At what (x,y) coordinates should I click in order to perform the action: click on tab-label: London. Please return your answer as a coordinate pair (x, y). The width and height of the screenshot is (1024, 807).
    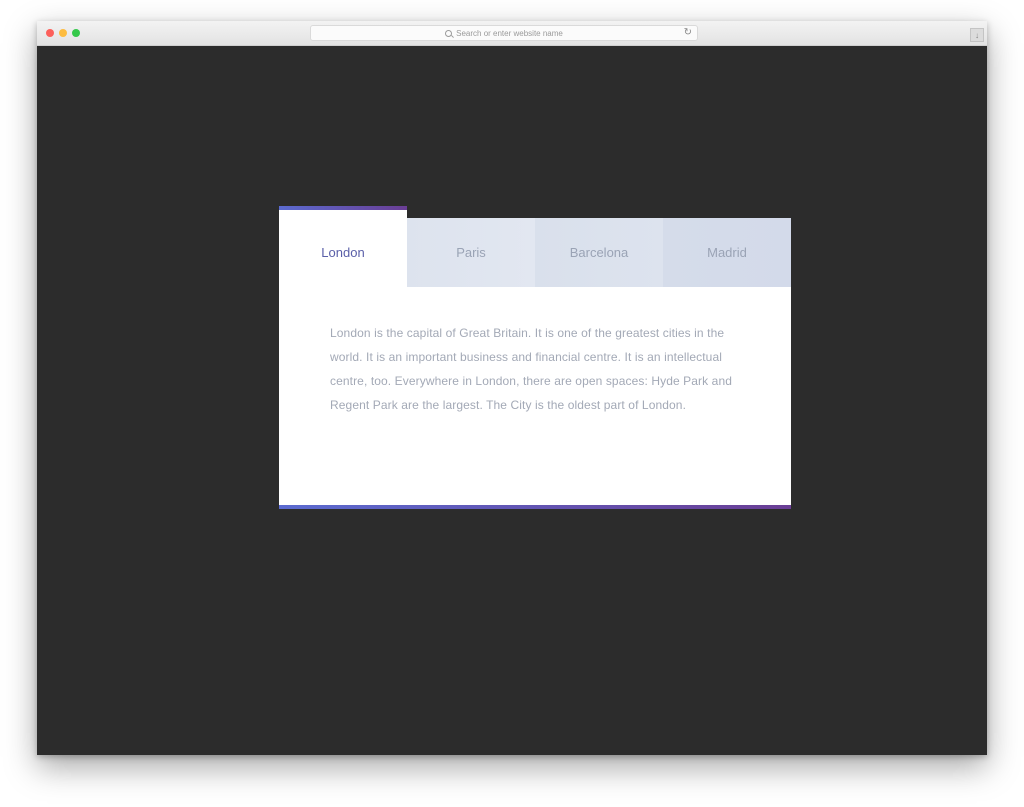
    Looking at the image, I should click on (343, 252).